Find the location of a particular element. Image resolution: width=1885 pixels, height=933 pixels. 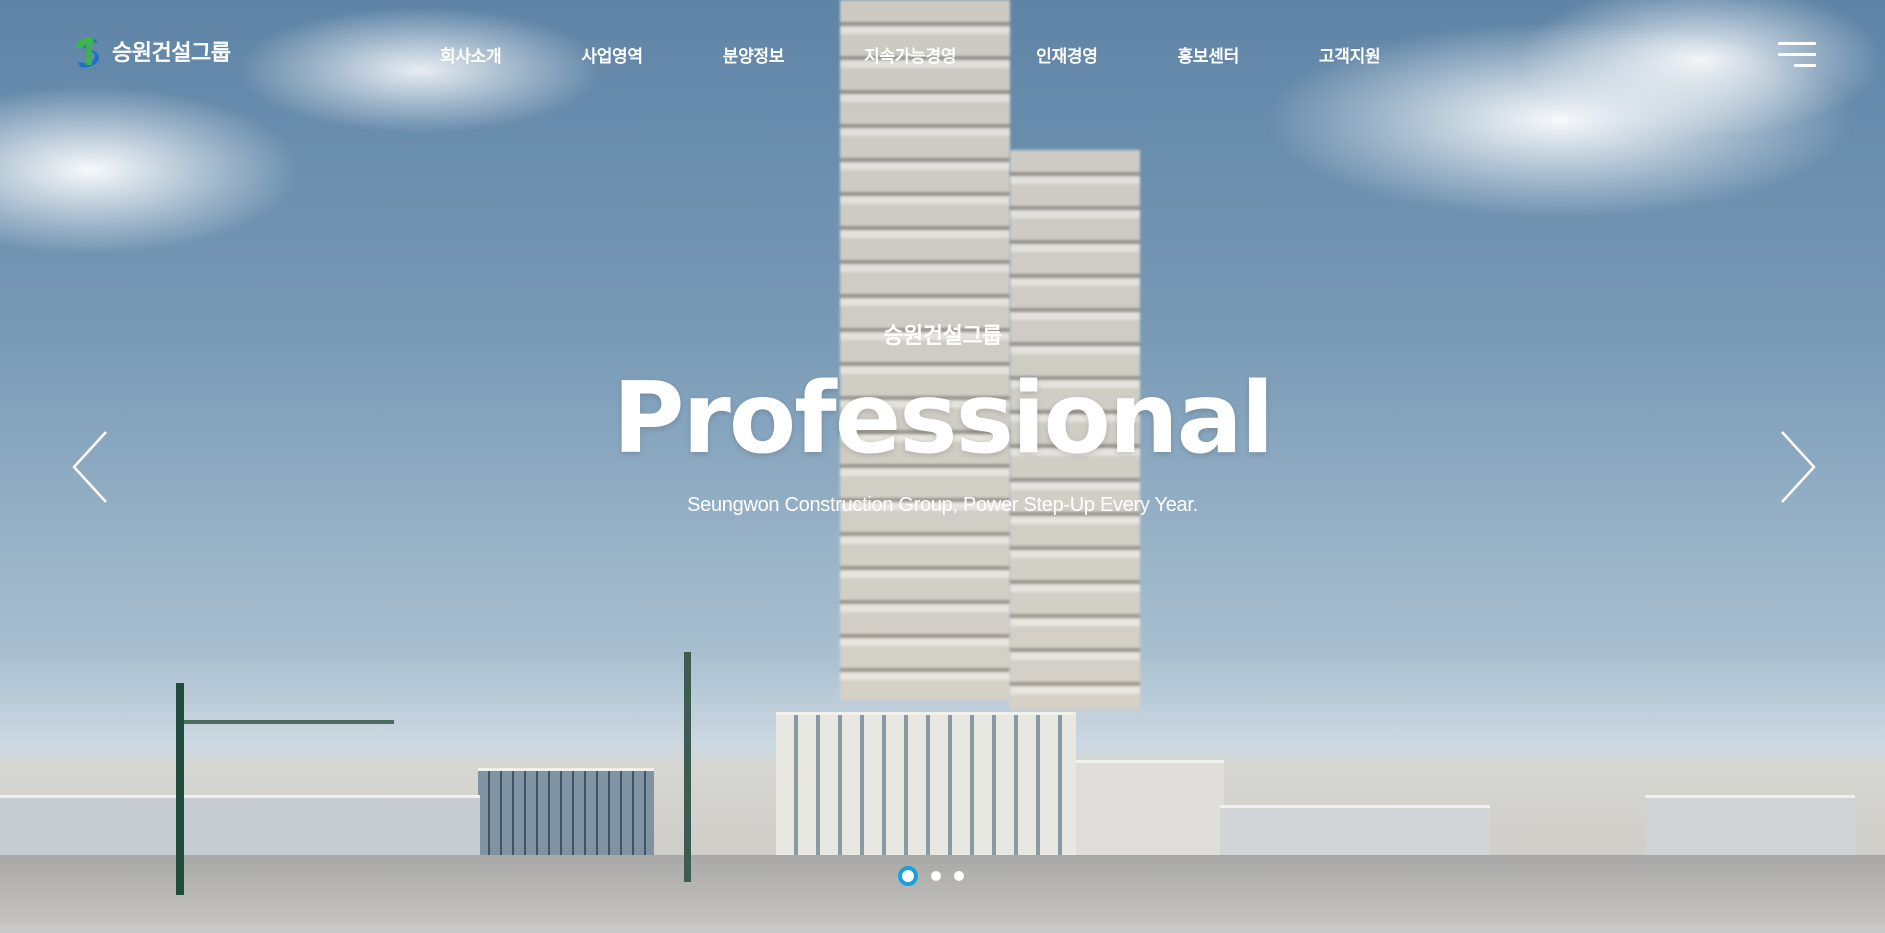

hero-headline: Professional is located at coordinates (943, 419).